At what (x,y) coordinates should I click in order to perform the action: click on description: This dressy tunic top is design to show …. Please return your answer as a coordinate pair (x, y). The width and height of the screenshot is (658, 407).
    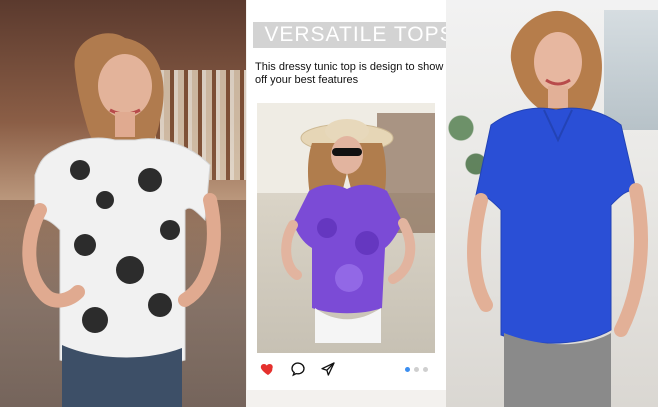
    Looking at the image, I should click on (349, 73).